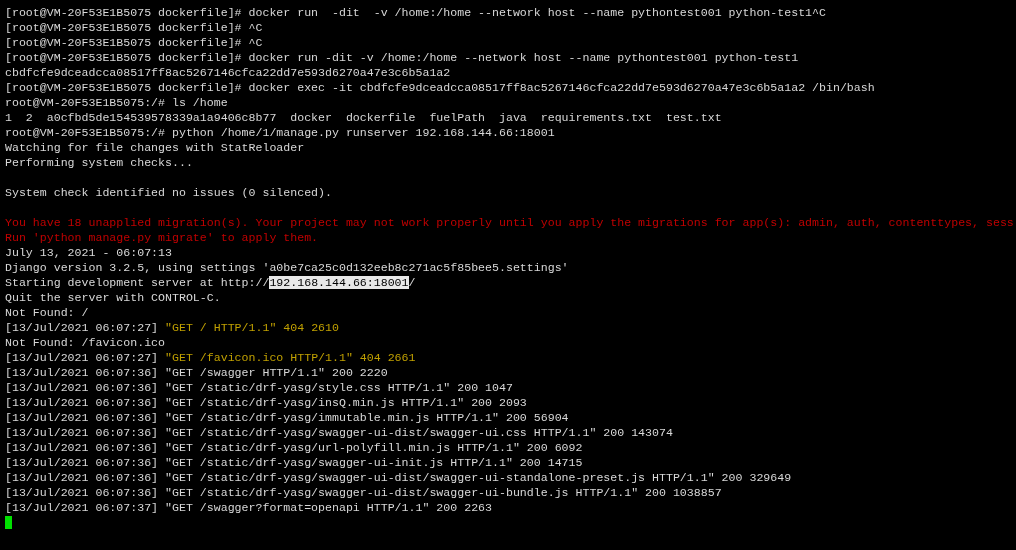  What do you see at coordinates (266, 402) in the screenshot?
I see `terminal-line: [13/Jul/2021 06:07:36] "GET /static/drf-yasg/insQ.min.js HTTP/1.1" 200 2093` at bounding box center [266, 402].